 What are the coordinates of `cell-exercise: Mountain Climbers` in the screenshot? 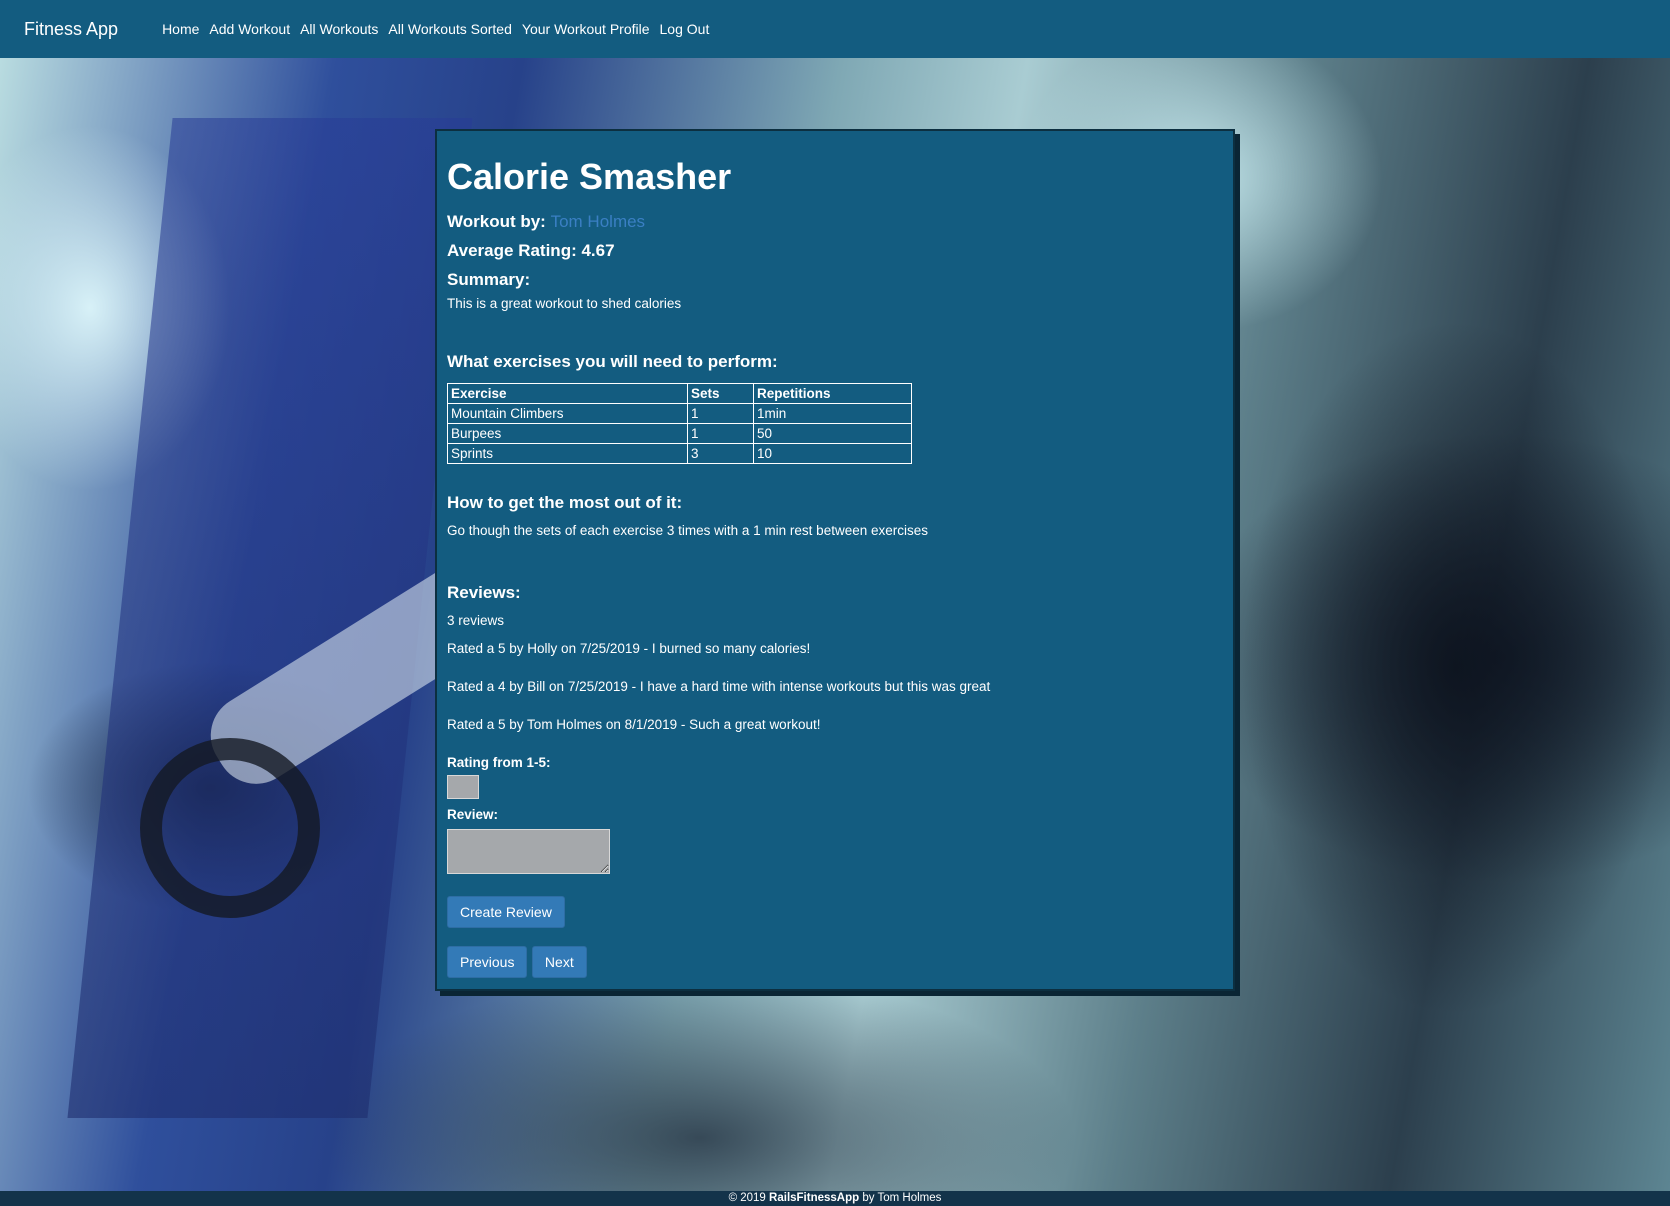 It's located at (567, 413).